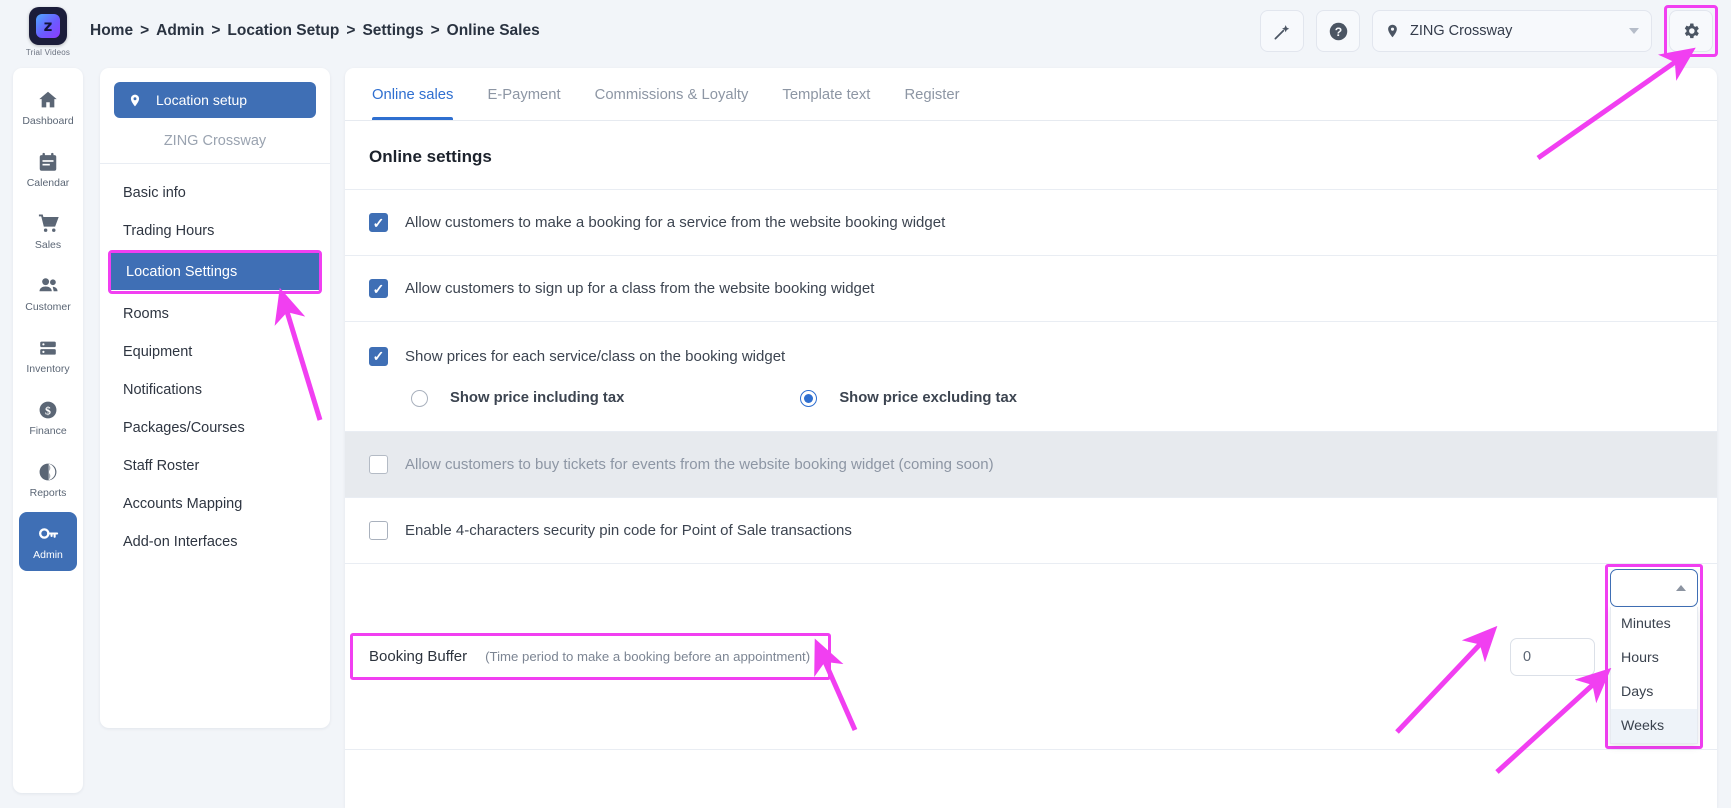 This screenshot has height=808, width=1731. Describe the element at coordinates (48, 555) in the screenshot. I see `sidebar-item-label: Admin` at that location.